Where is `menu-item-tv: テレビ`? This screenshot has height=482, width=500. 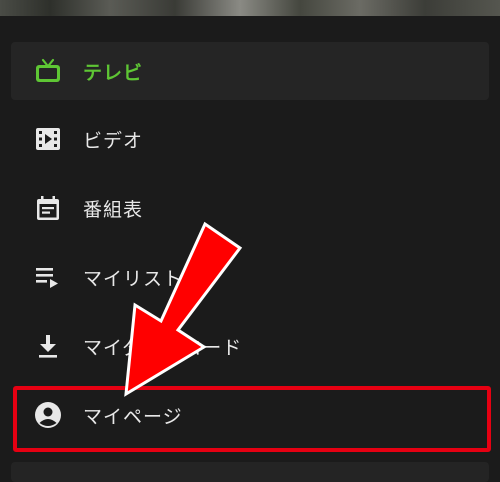 menu-item-tv: テレビ is located at coordinates (250, 71).